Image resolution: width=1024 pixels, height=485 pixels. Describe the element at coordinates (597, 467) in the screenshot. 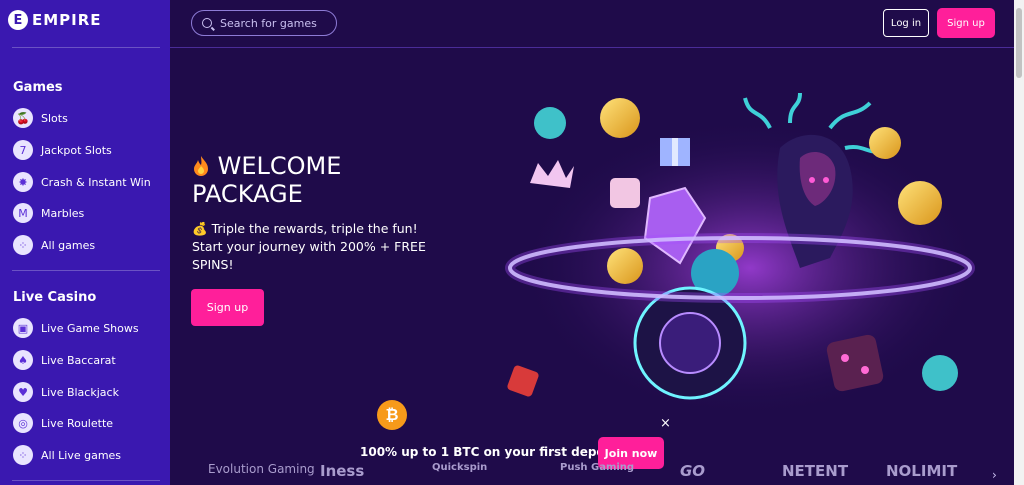

I see `provider-logo: Push Gaming` at that location.